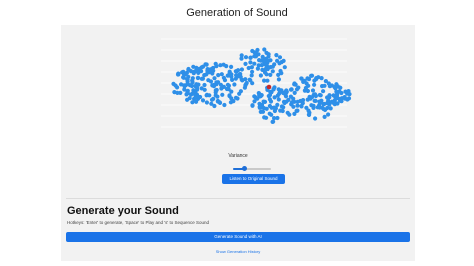  Describe the element at coordinates (253, 179) in the screenshot. I see `listen-original-button: Listen to Original Sound` at that location.